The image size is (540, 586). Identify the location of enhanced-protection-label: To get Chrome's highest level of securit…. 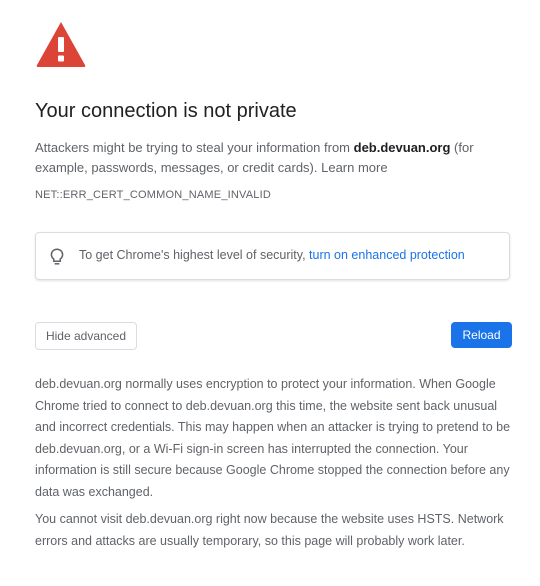
(194, 255).